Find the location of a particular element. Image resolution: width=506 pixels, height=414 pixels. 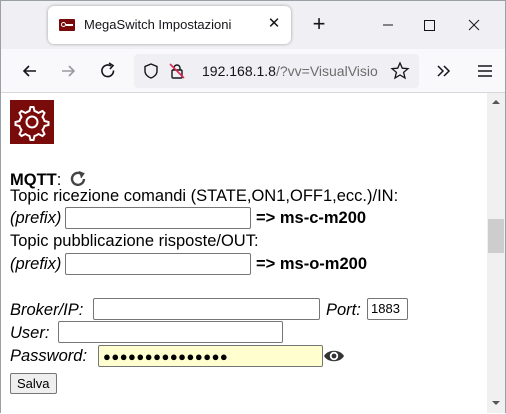

forward-button is located at coordinates (68, 71).